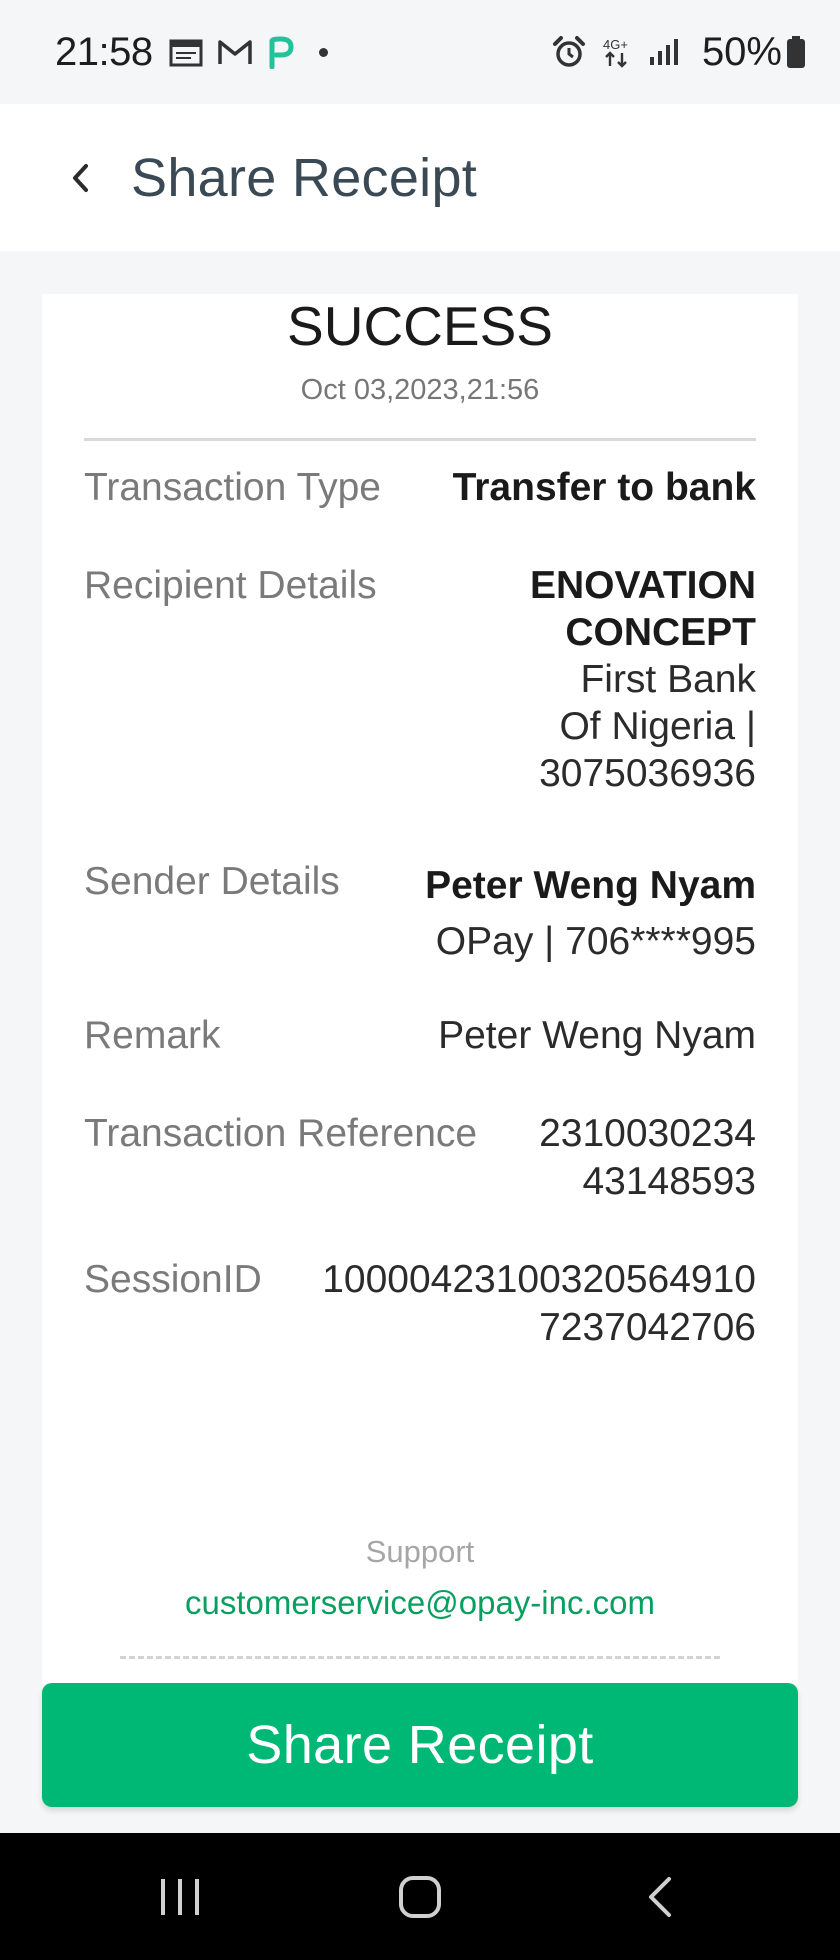  I want to click on transaction-reference-line2: 43148593, so click(669, 1181).